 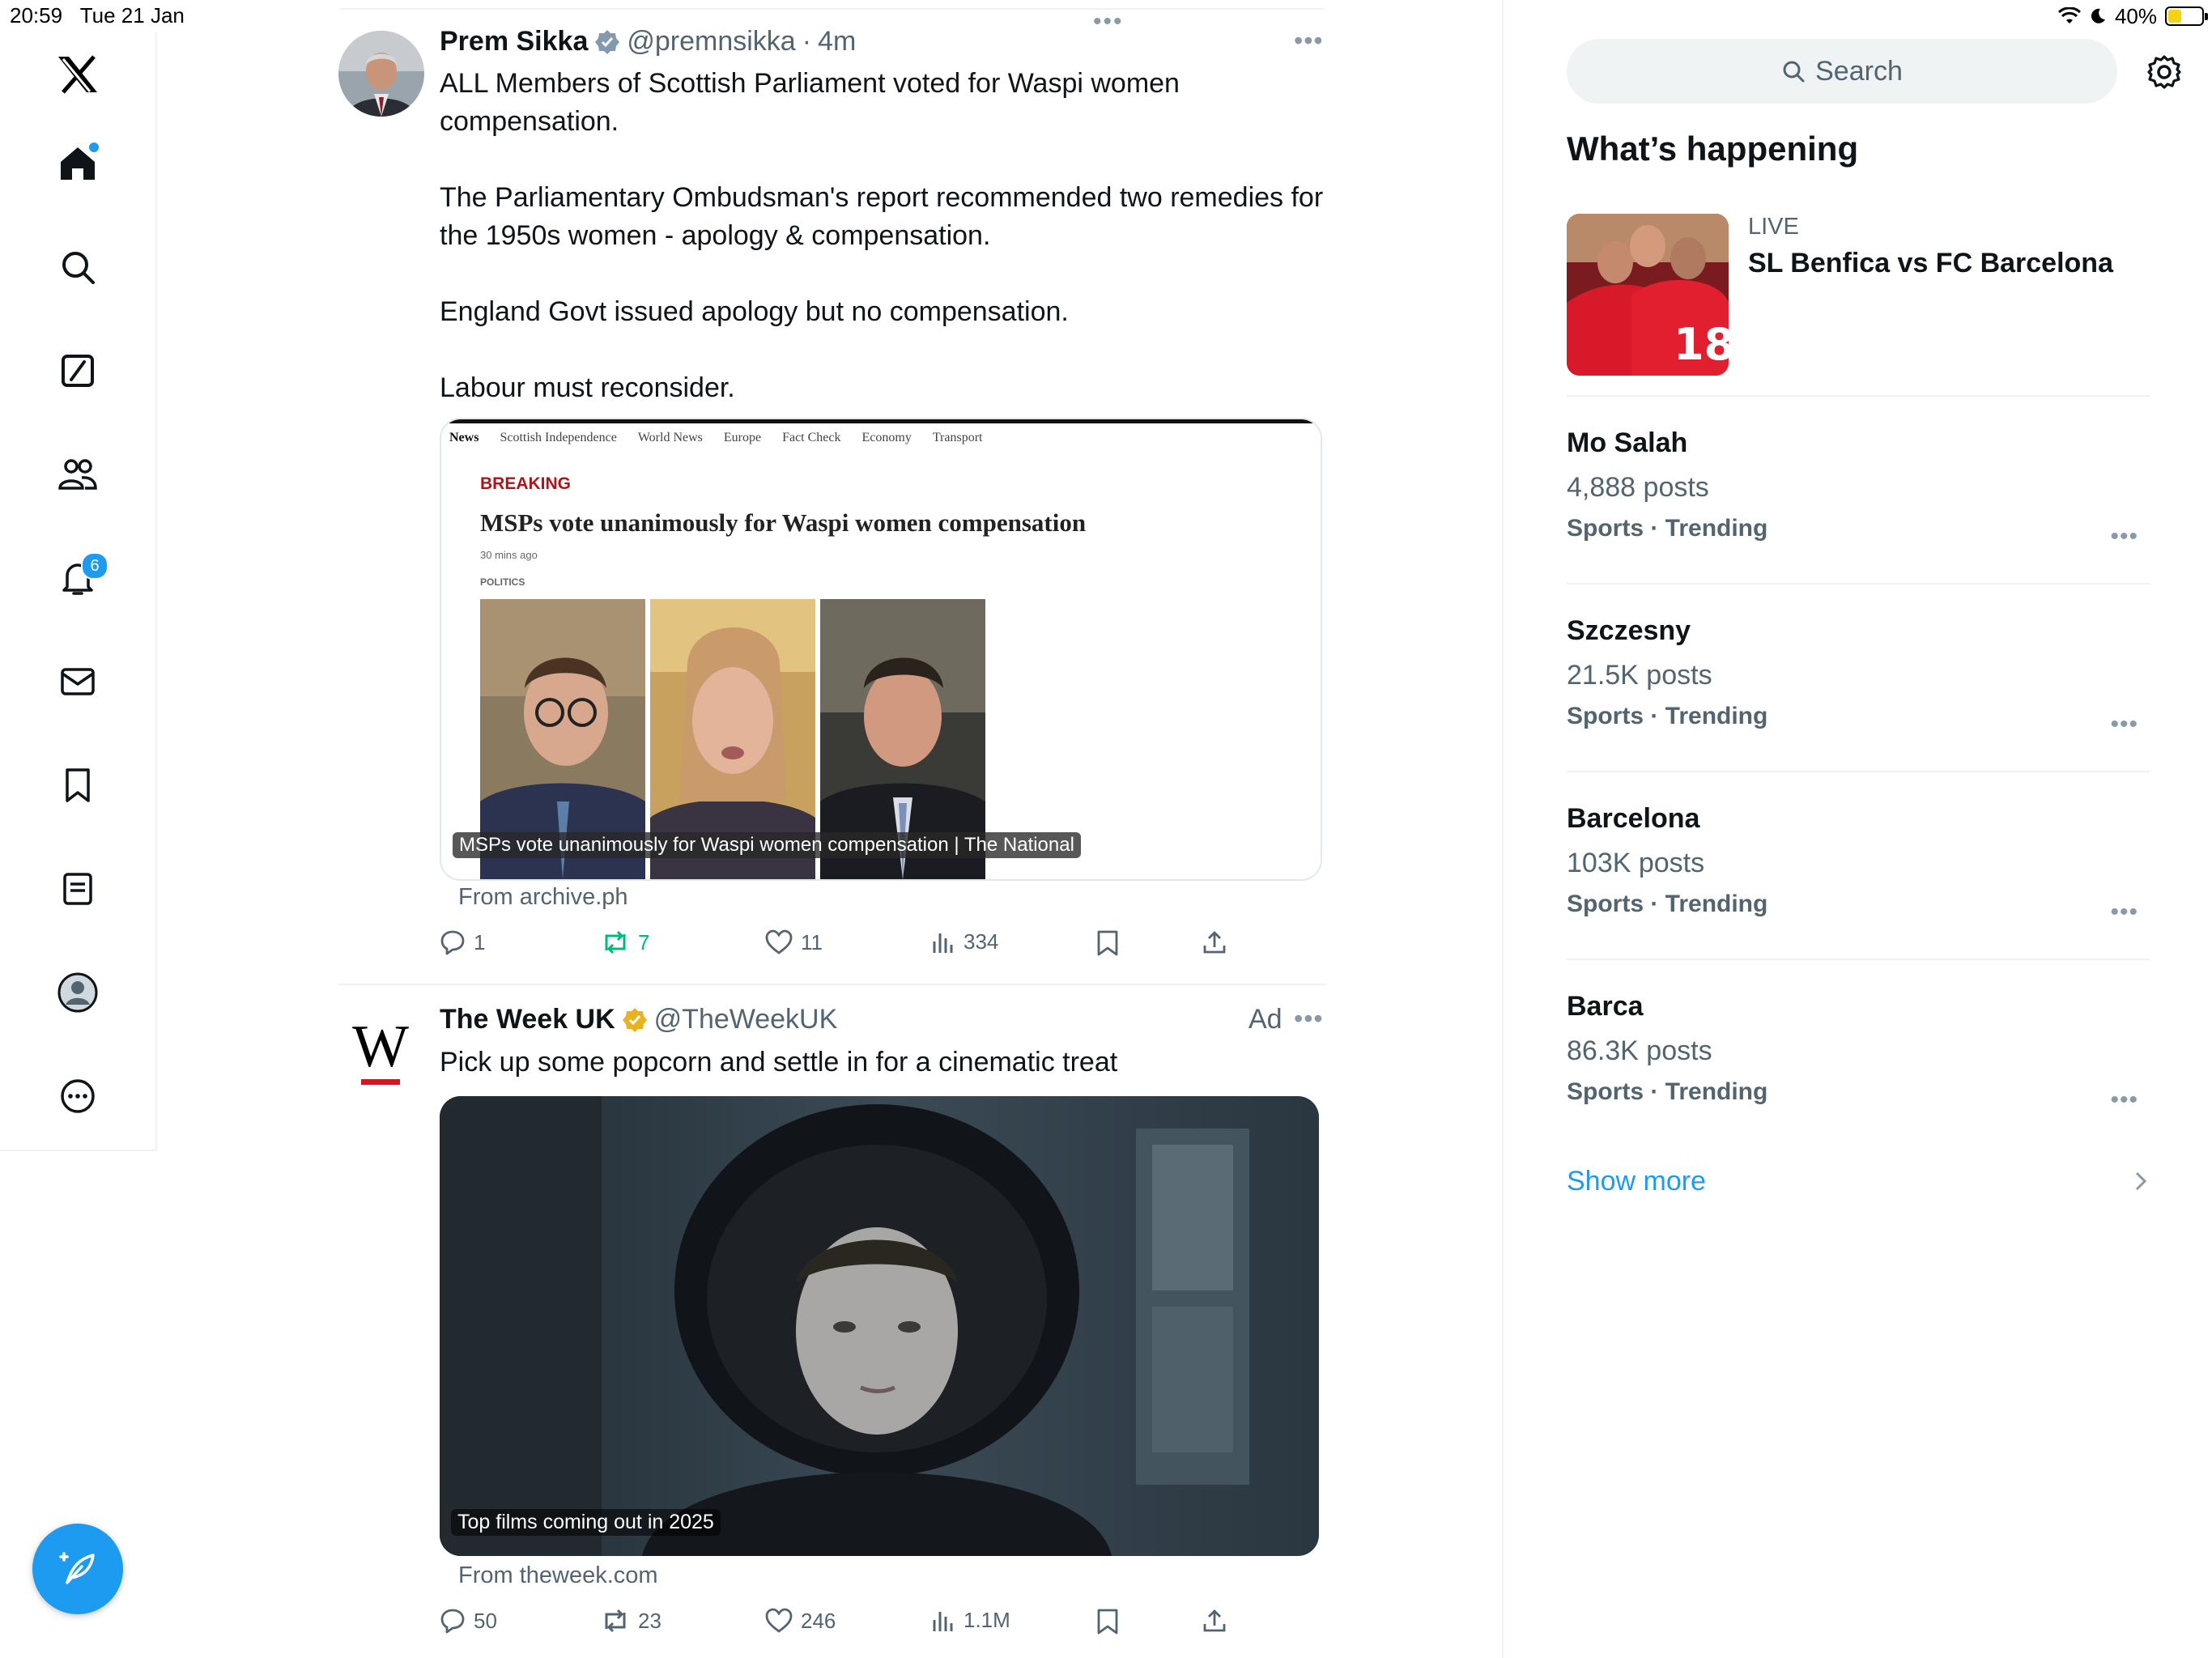 I want to click on view-count: 1.1M, so click(x=986, y=1620).